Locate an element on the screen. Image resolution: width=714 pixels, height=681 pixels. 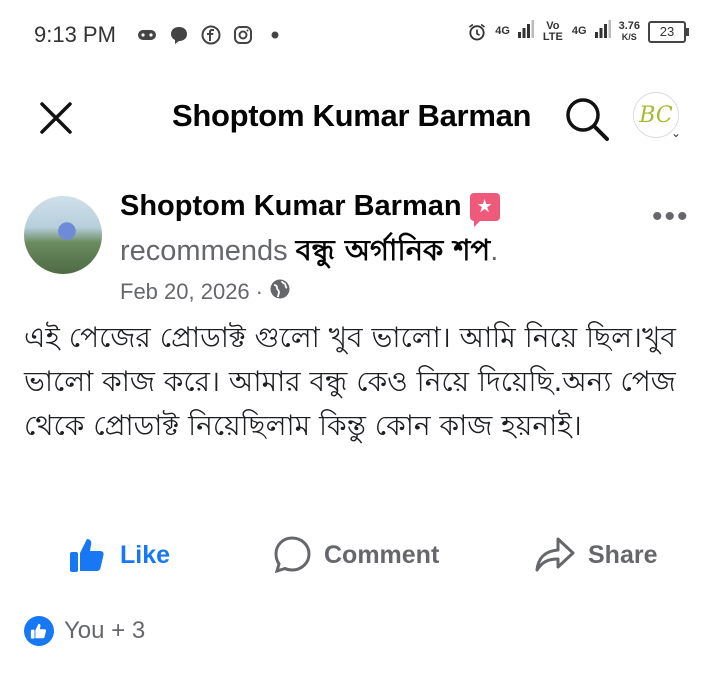
close-button is located at coordinates (56, 118).